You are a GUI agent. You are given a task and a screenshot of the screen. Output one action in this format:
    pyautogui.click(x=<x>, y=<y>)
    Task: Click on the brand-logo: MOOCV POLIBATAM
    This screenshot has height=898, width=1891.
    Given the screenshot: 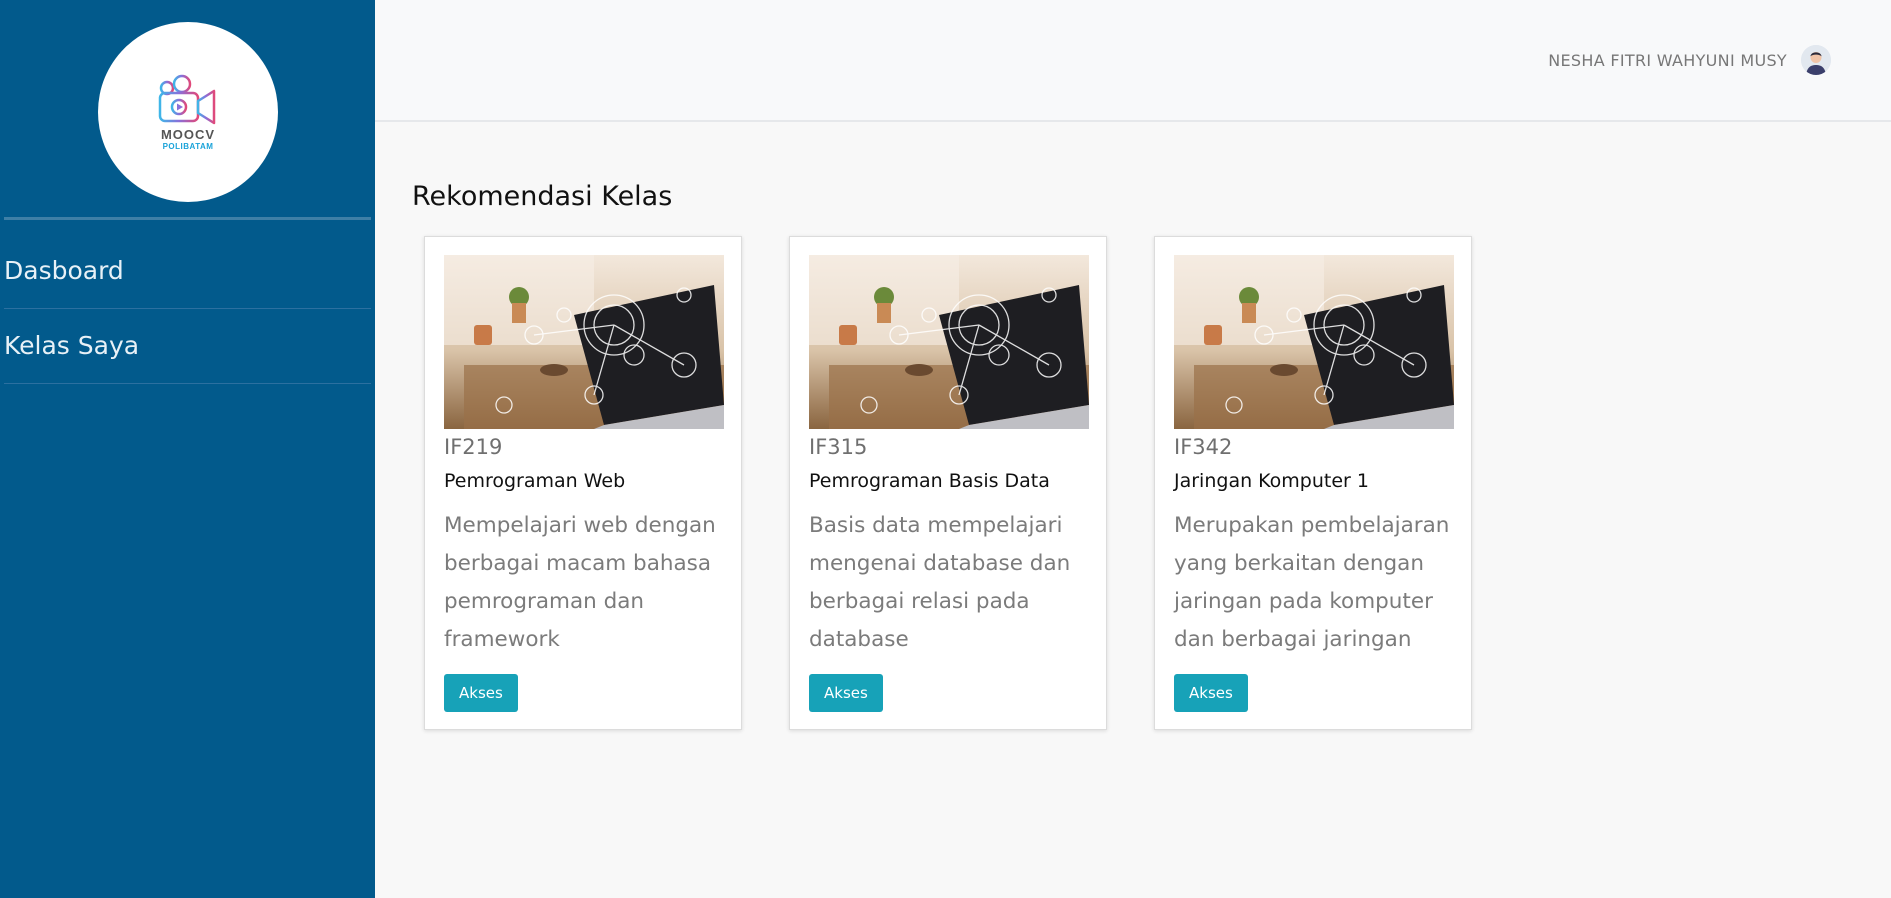 What is the action you would take?
    pyautogui.click(x=188, y=112)
    